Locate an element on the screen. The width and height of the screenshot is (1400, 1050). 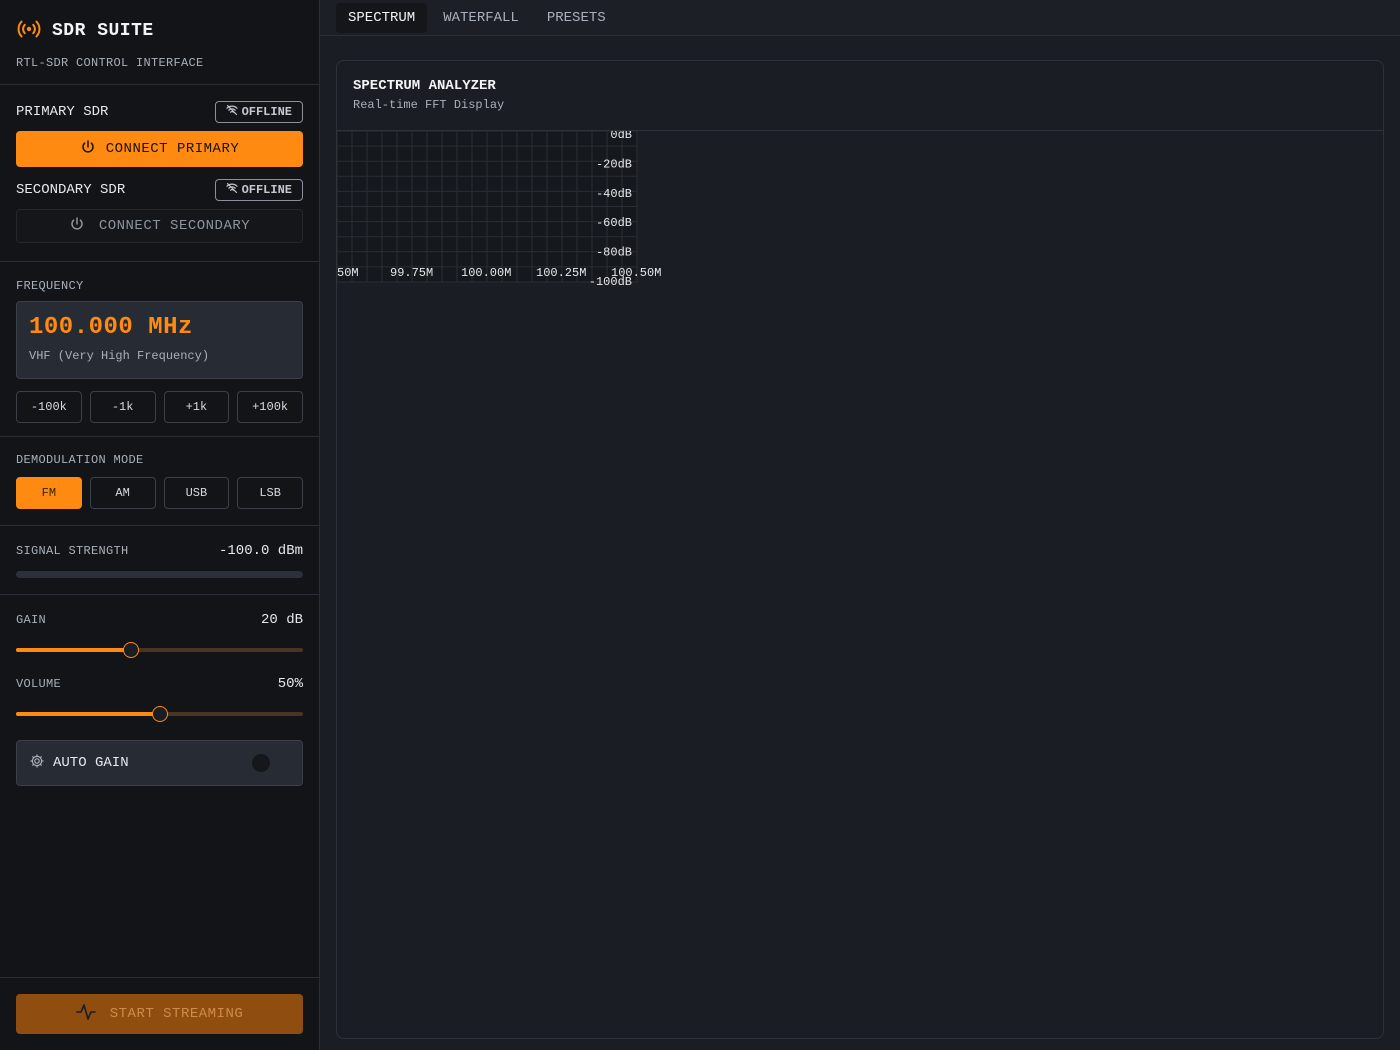
start-streaming-button: START STREAMING is located at coordinates (159, 1014).